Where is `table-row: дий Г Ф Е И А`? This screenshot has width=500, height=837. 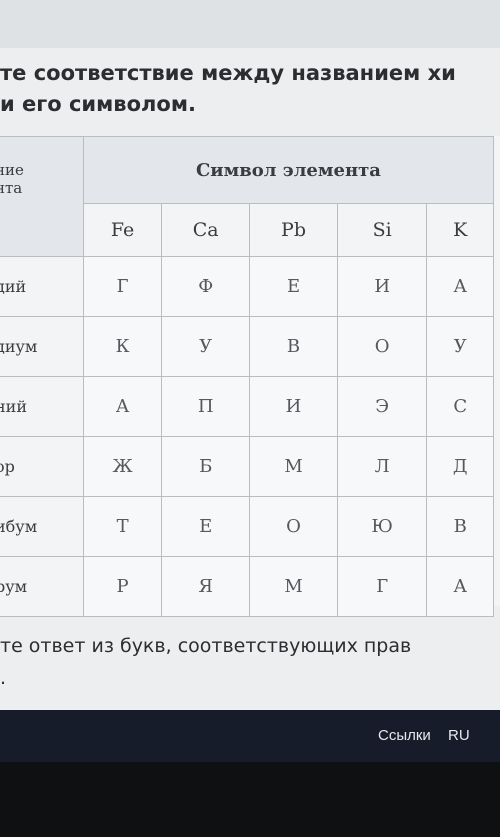 table-row: дий Г Ф Е И А is located at coordinates (247, 286).